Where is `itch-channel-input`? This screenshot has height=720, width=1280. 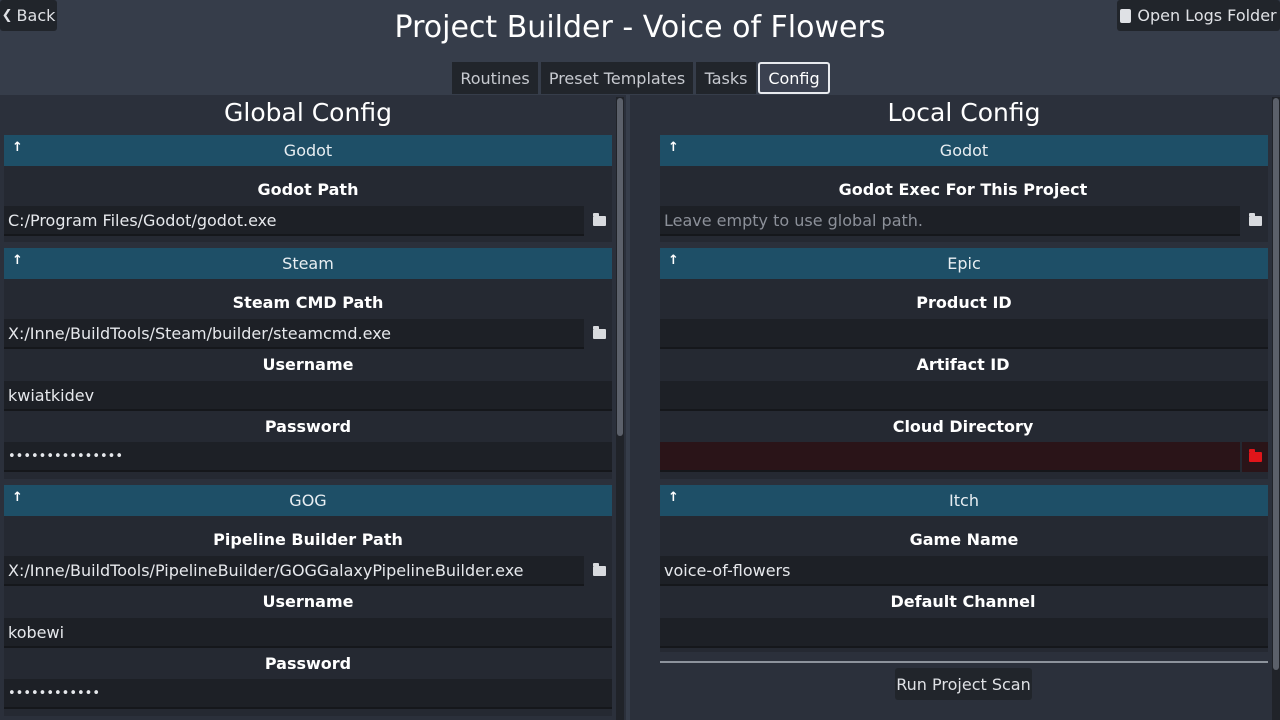 itch-channel-input is located at coordinates (964, 633).